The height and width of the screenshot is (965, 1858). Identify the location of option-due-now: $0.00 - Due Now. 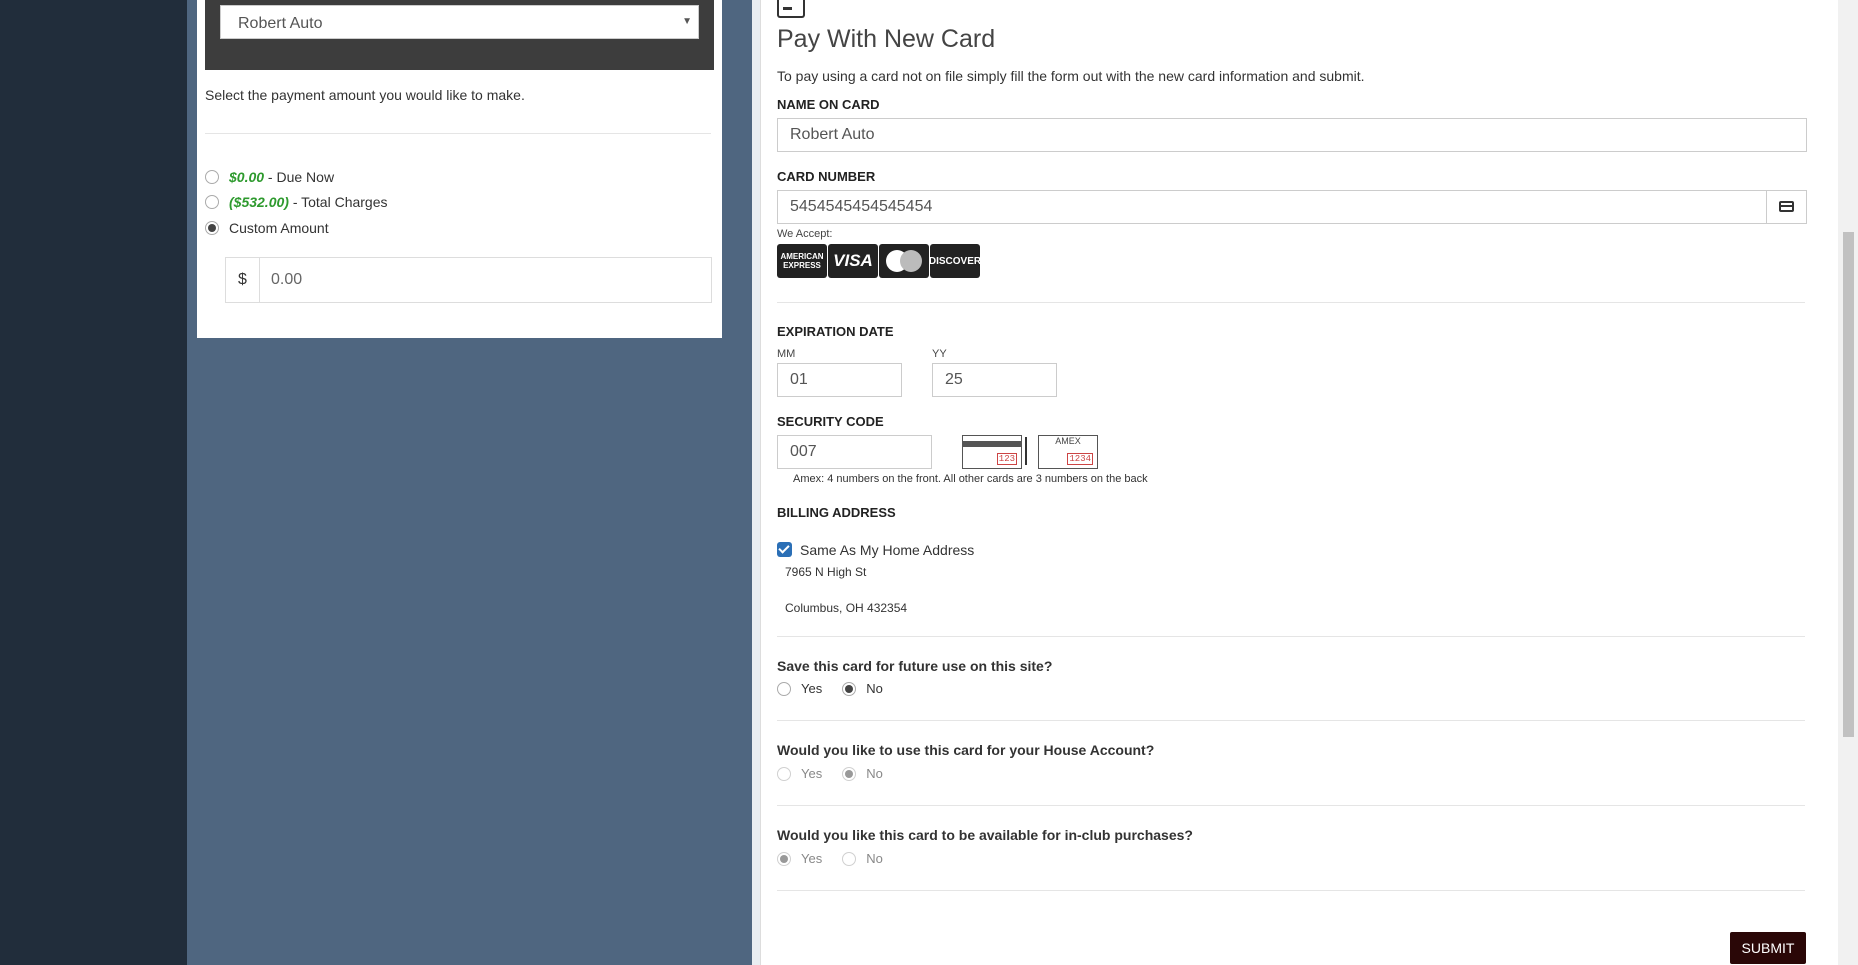
(269, 177).